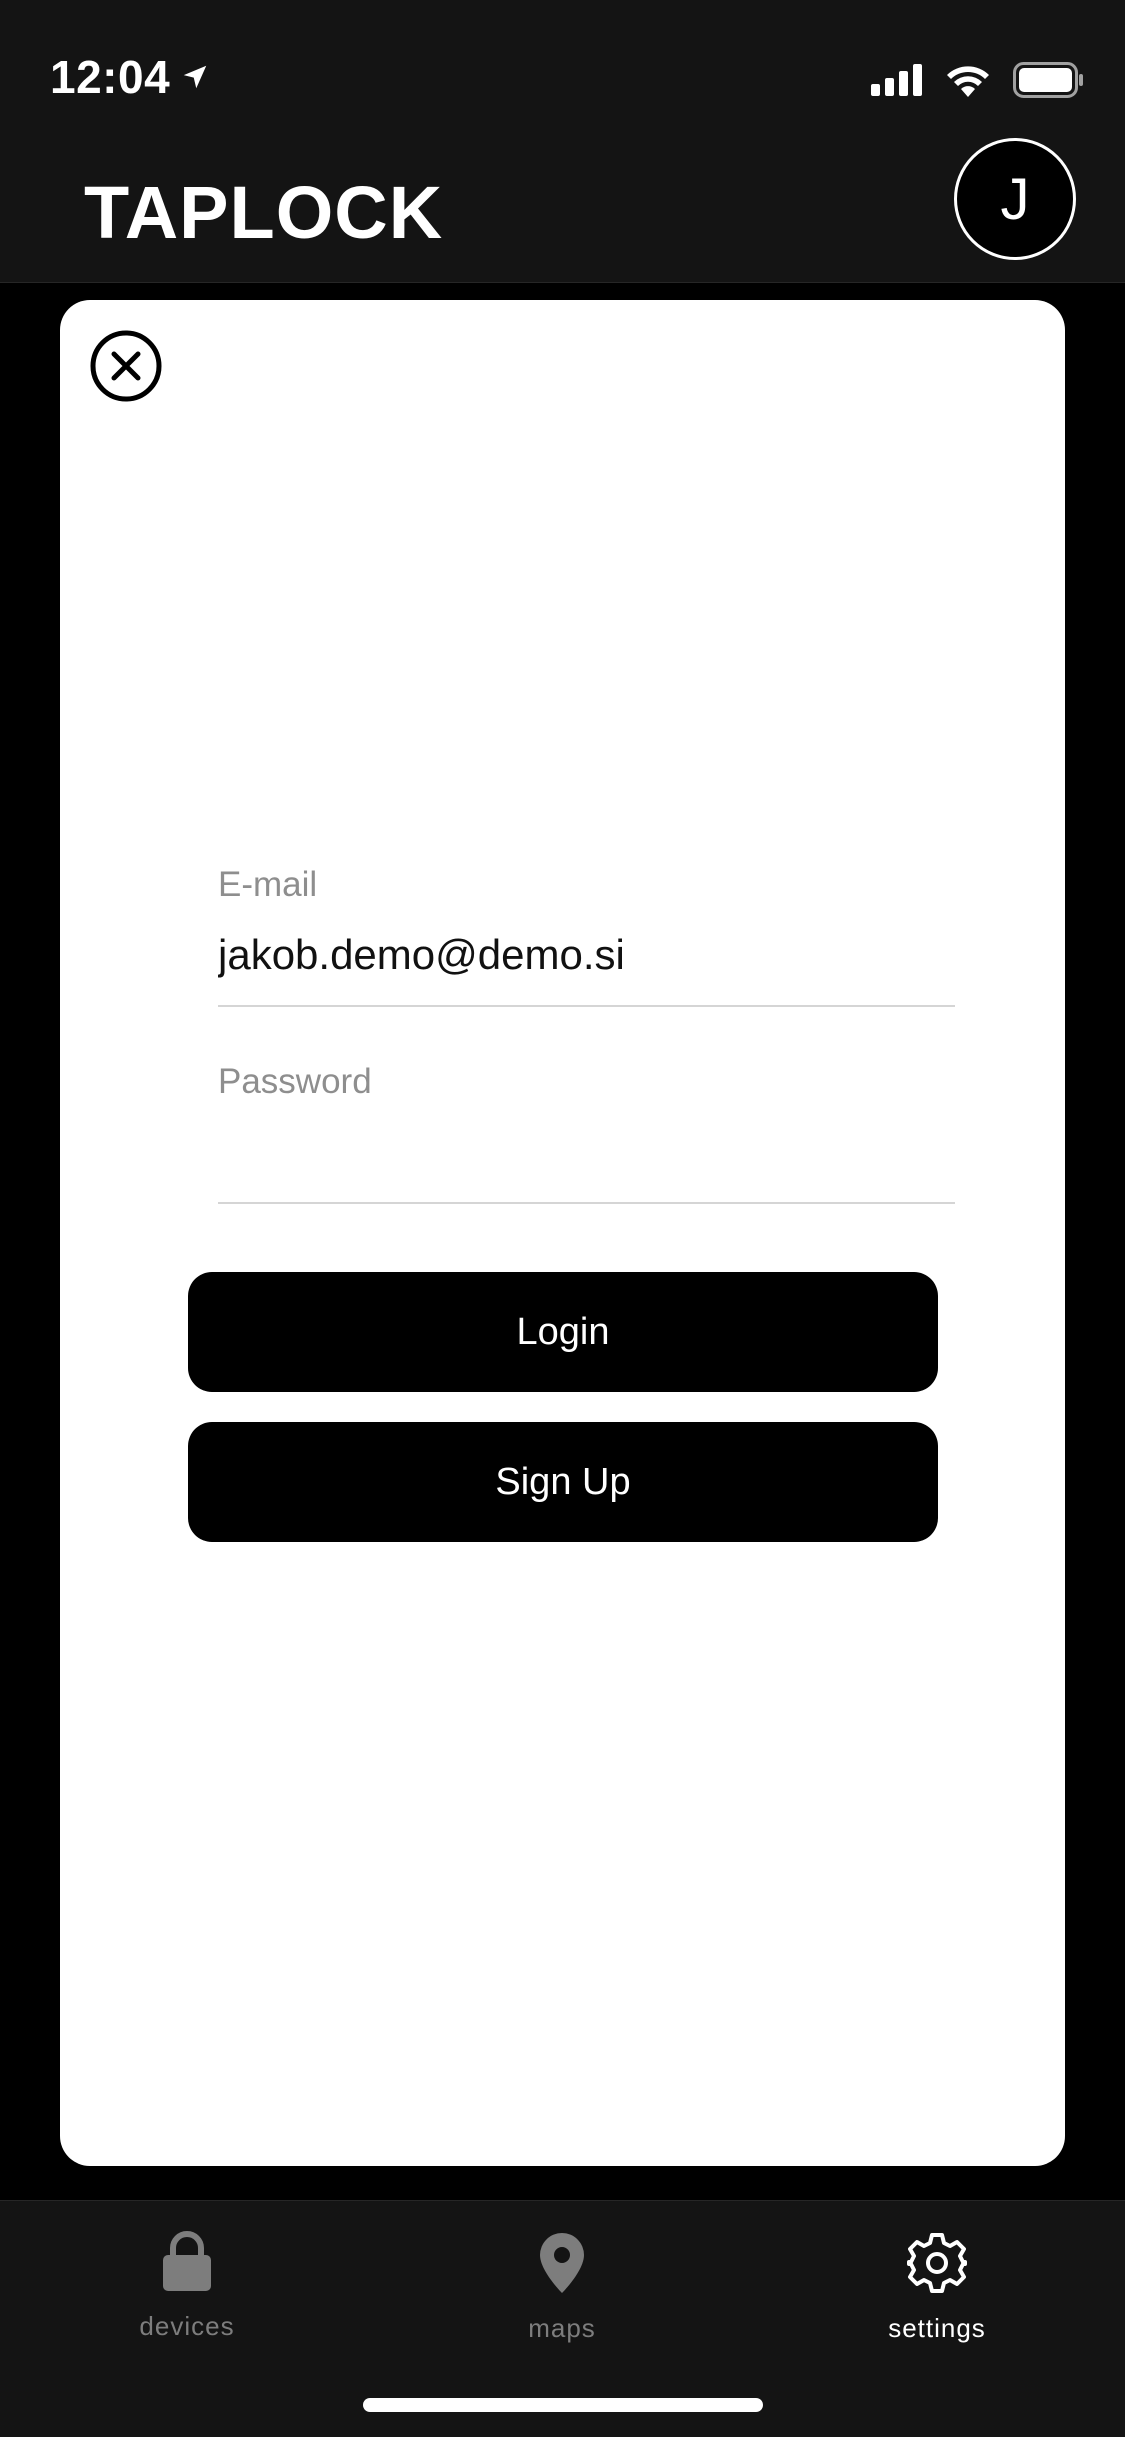  I want to click on gear-icon, so click(937, 2263).